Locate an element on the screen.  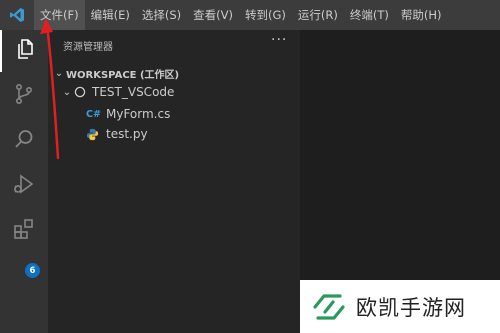
file-label: MyForm.cs is located at coordinates (138, 114).